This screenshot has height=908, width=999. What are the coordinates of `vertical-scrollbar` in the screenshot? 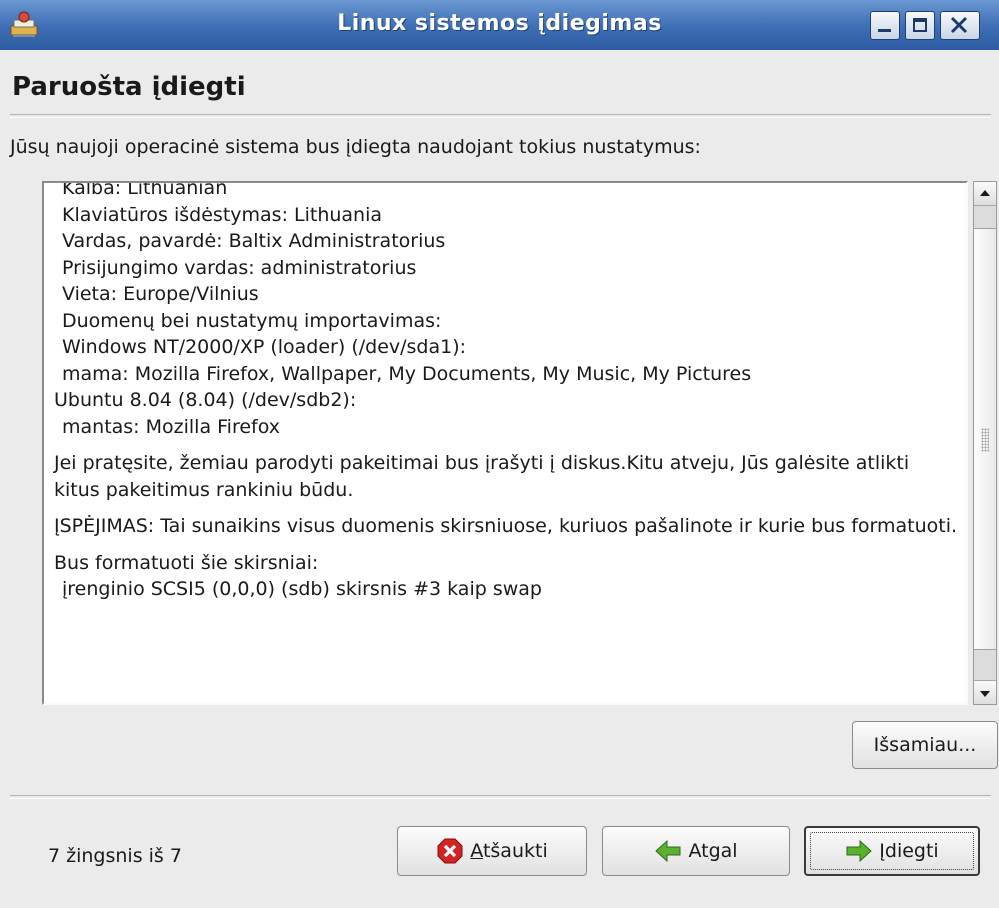 It's located at (985, 443).